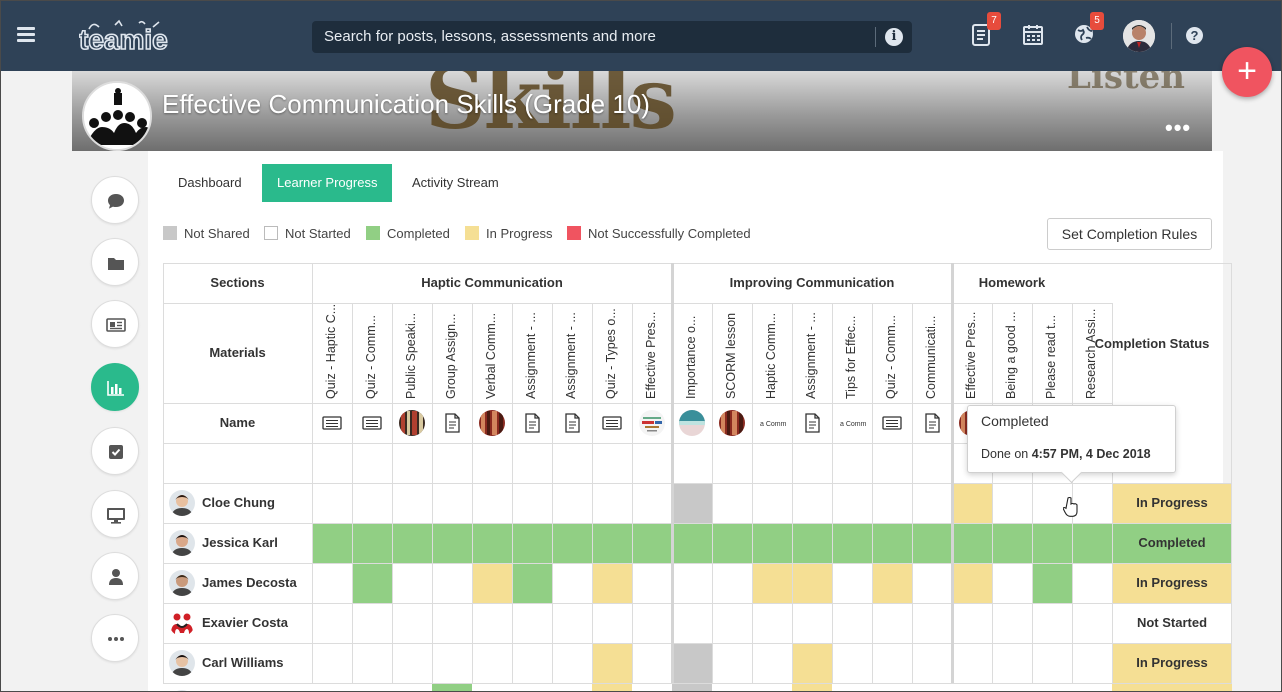 This screenshot has height=692, width=1282. I want to click on rail-monitor-button, so click(115, 514).